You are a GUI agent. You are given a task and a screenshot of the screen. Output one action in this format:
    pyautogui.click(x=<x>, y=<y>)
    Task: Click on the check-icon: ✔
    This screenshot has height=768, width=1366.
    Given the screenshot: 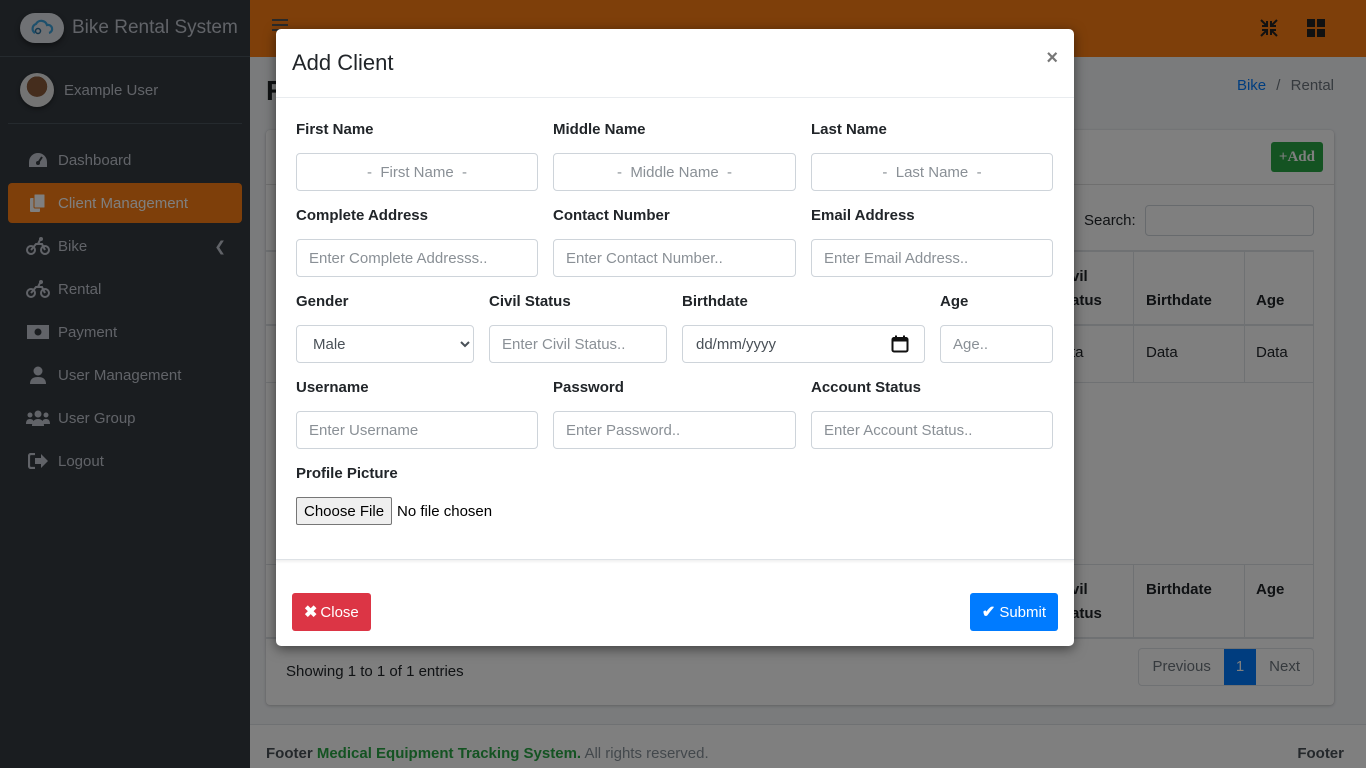 What is the action you would take?
    pyautogui.click(x=988, y=612)
    